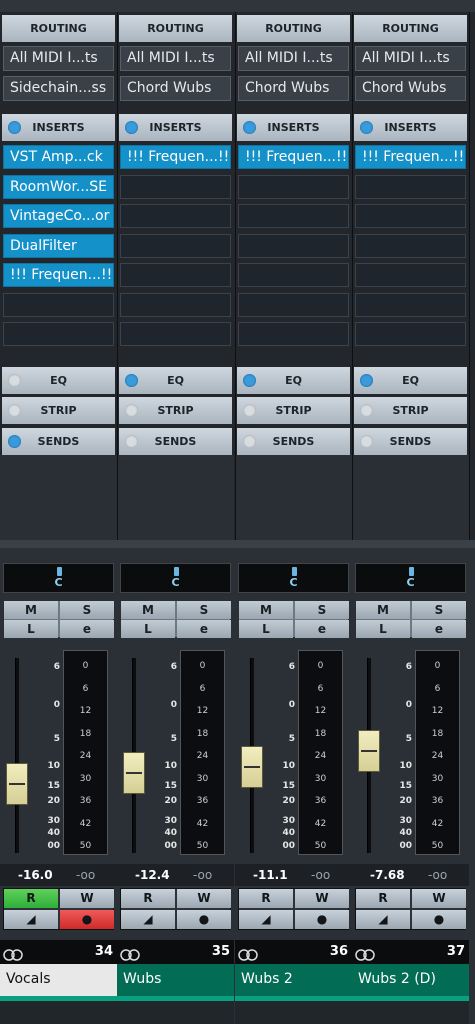 This screenshot has width=475, height=1024. Describe the element at coordinates (35, 875) in the screenshot. I see `volume-value: -16.0` at that location.